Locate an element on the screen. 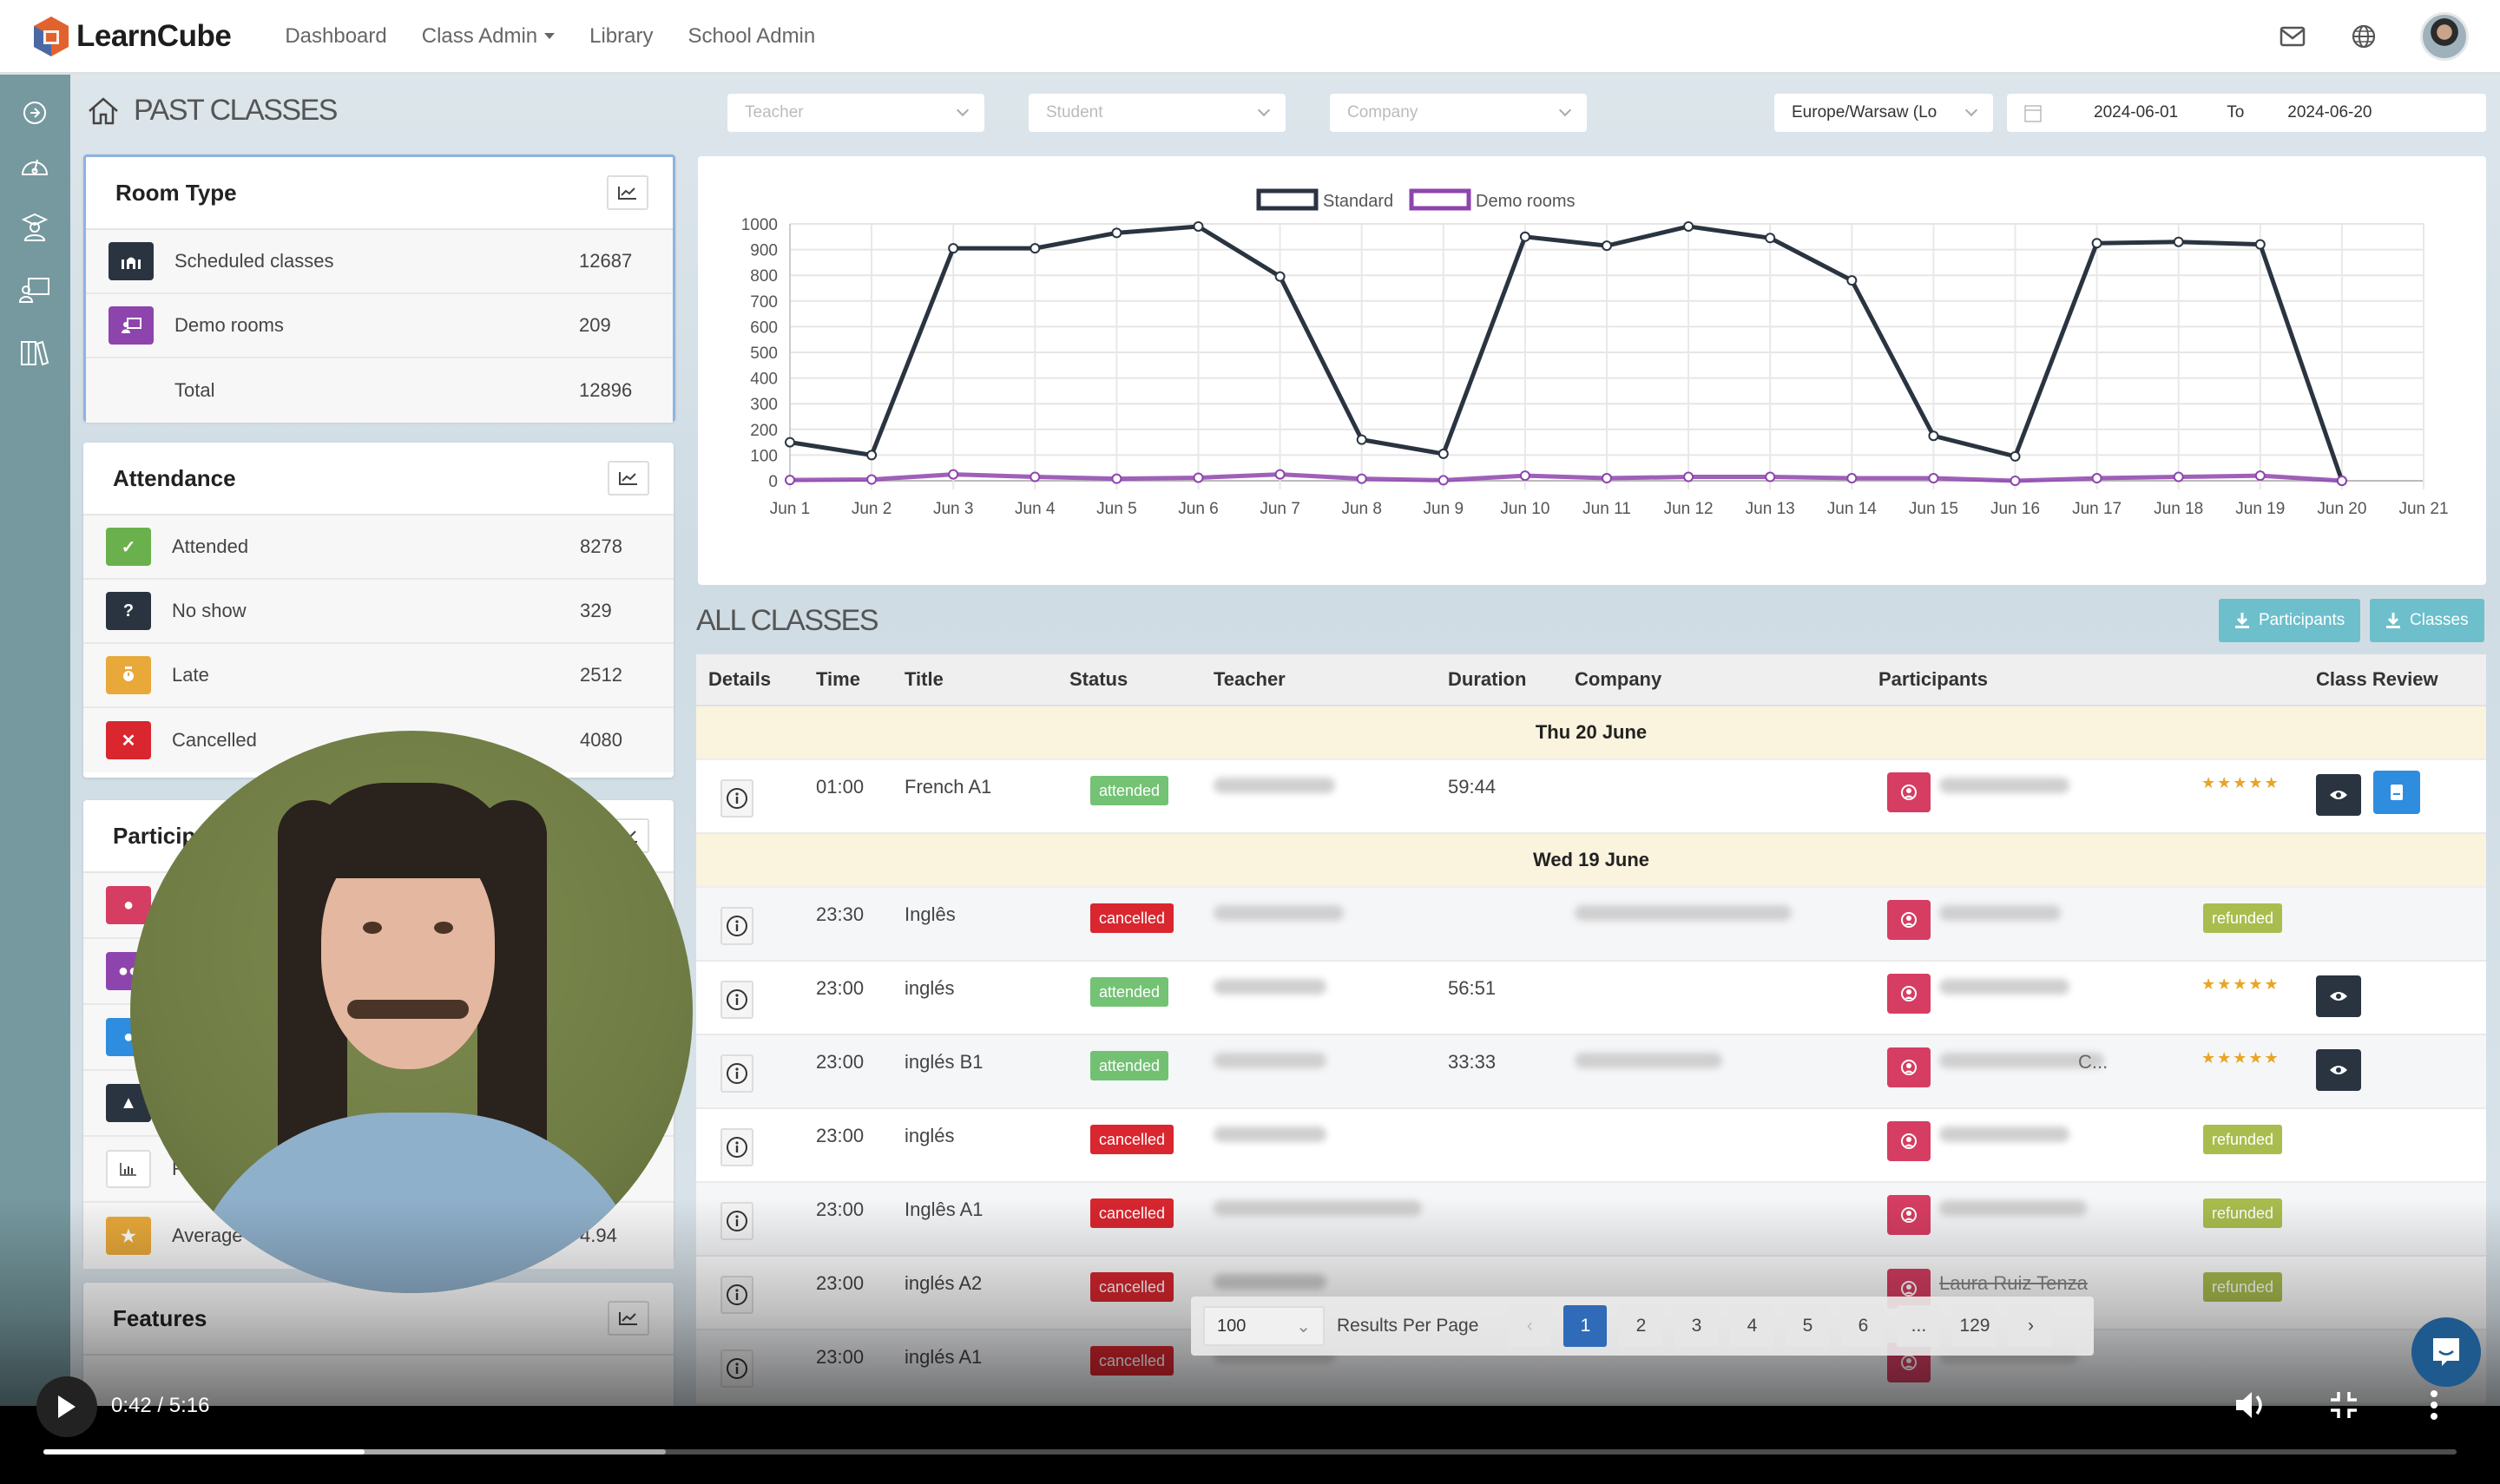 This screenshot has height=1484, width=2500. nav-class-admin: Class Admin is located at coordinates (489, 37).